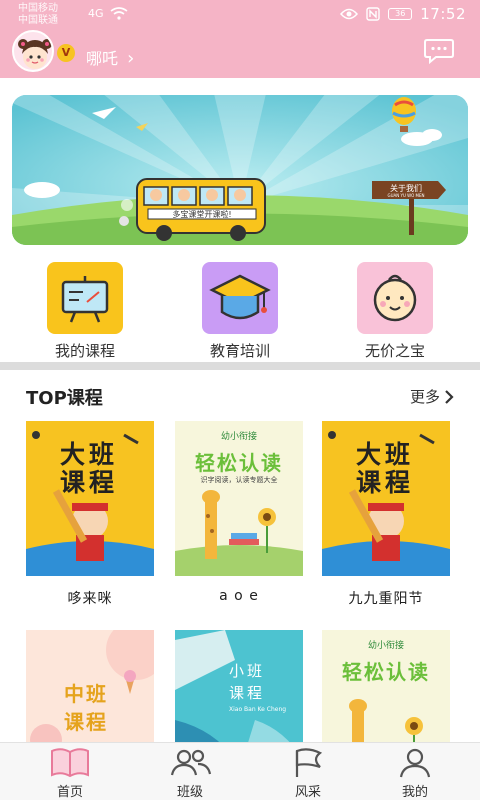 The height and width of the screenshot is (800, 480). Describe the element at coordinates (239, 596) in the screenshot. I see `course-title: a o e` at that location.